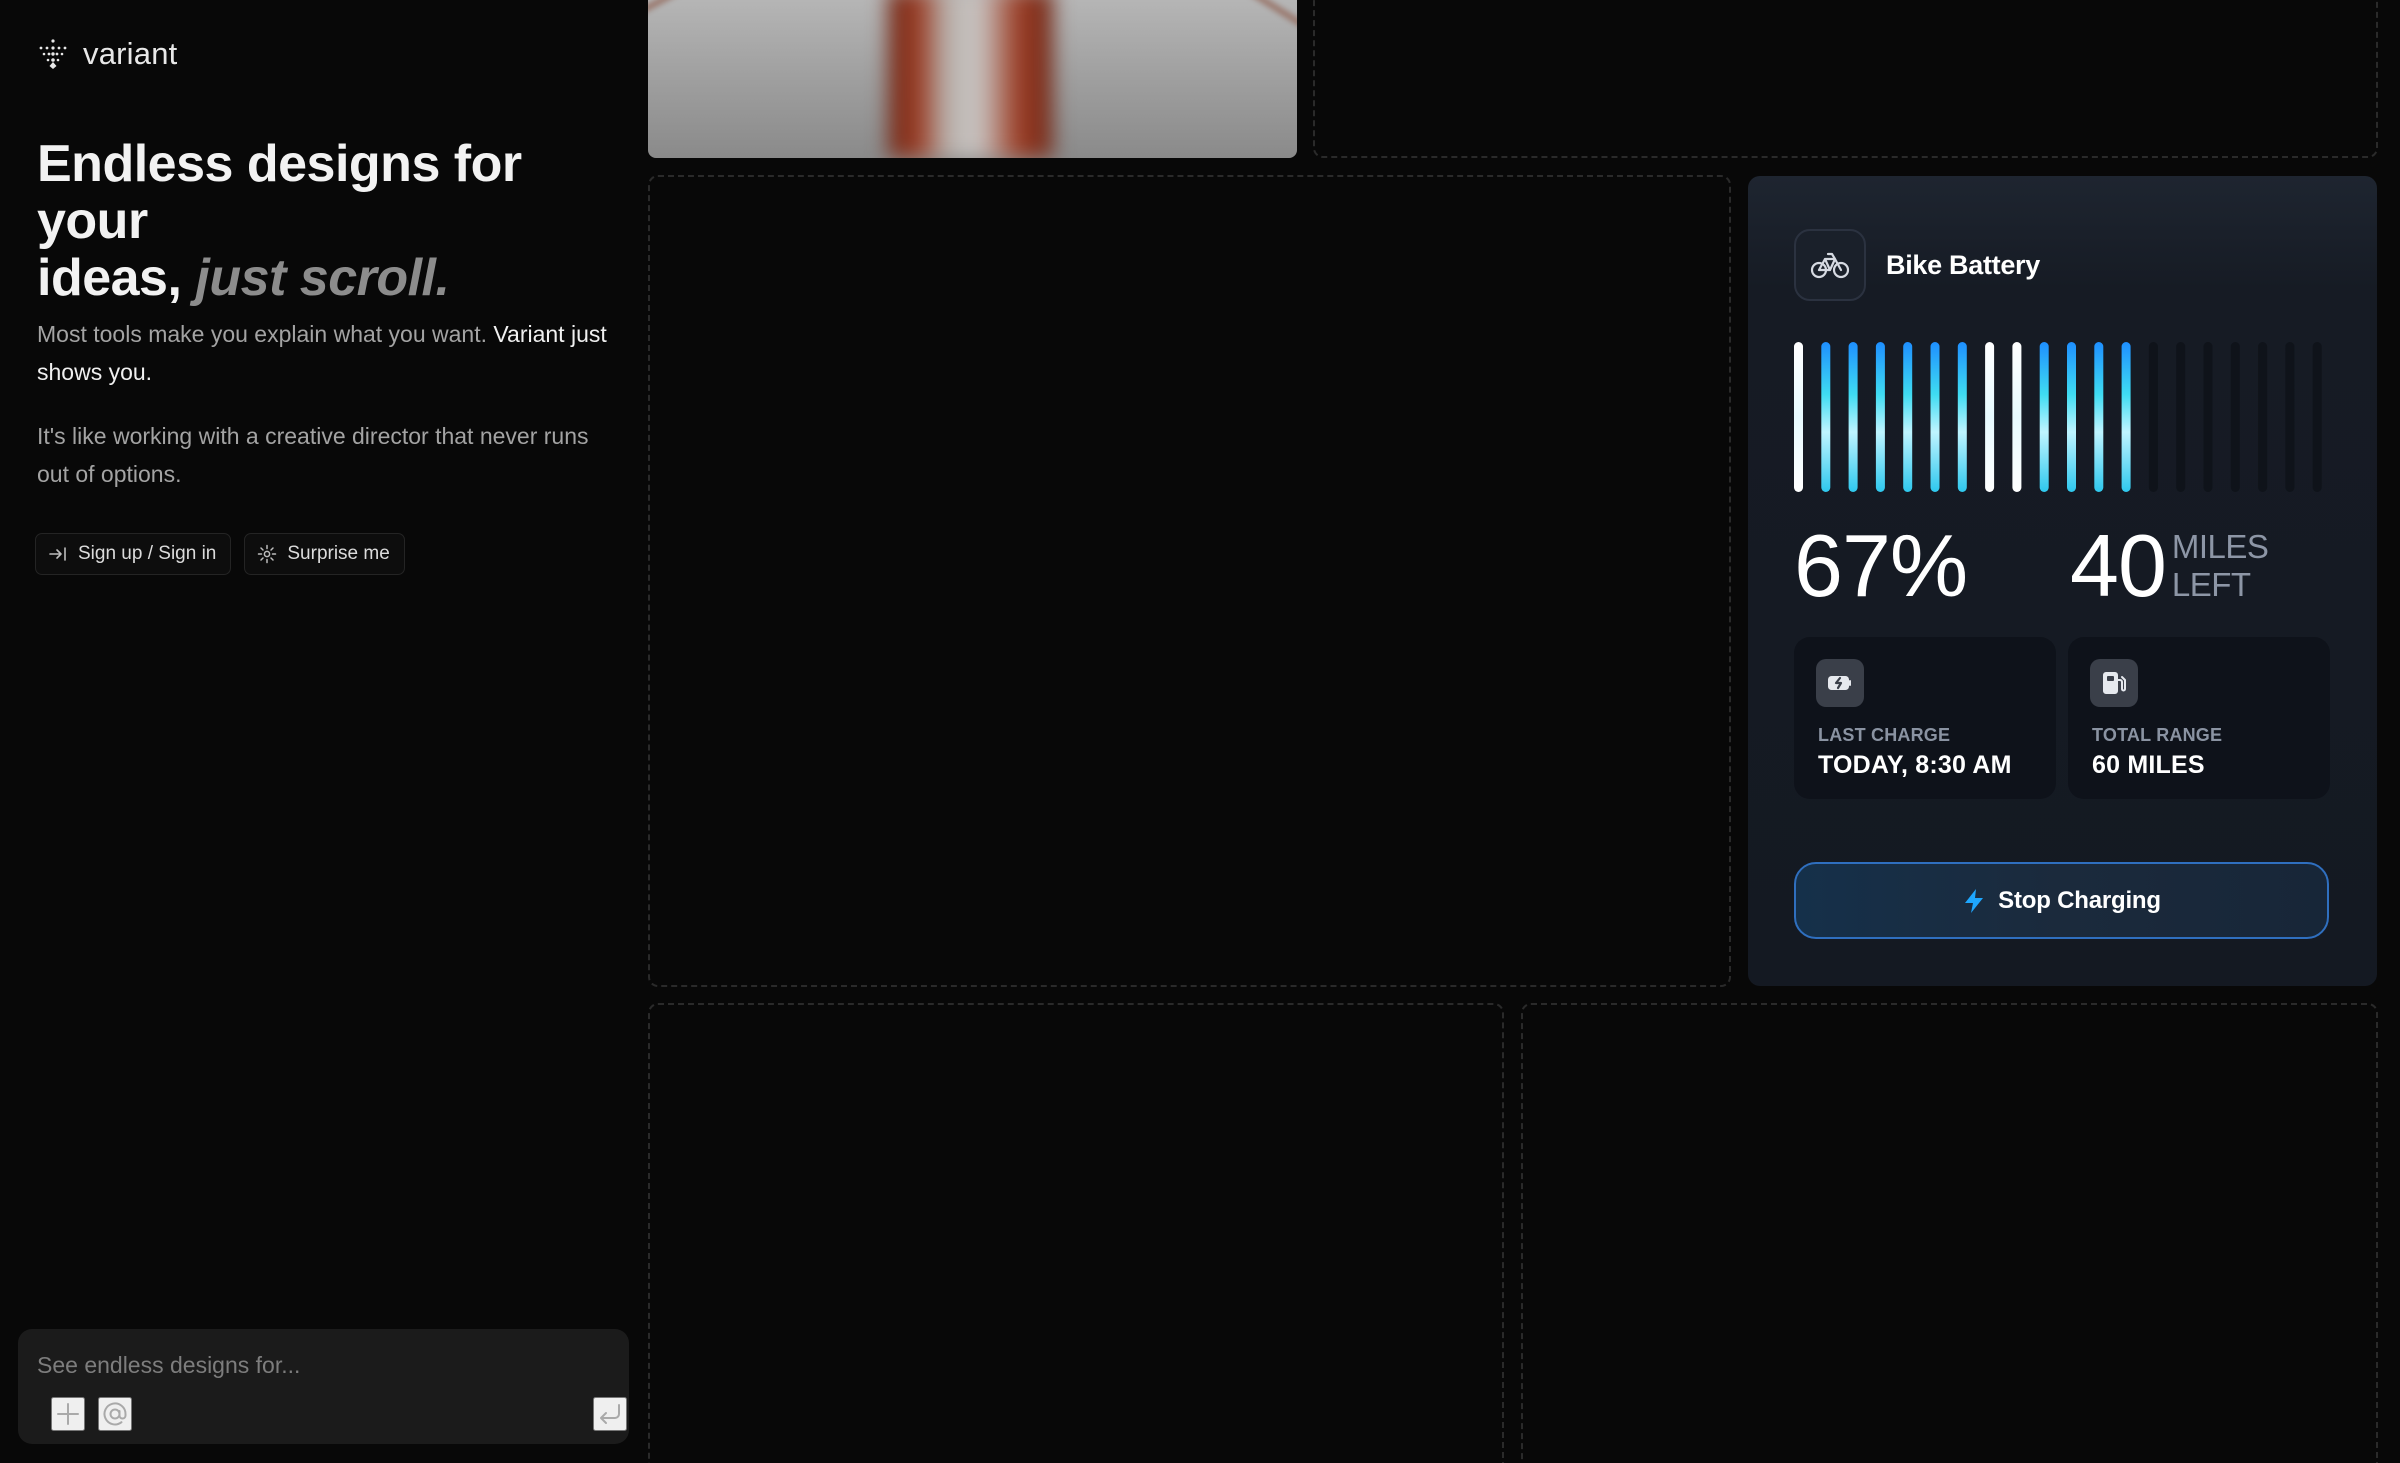 The width and height of the screenshot is (2400, 1463). What do you see at coordinates (147, 553) in the screenshot?
I see `signup-label: Sign up / Sign in` at bounding box center [147, 553].